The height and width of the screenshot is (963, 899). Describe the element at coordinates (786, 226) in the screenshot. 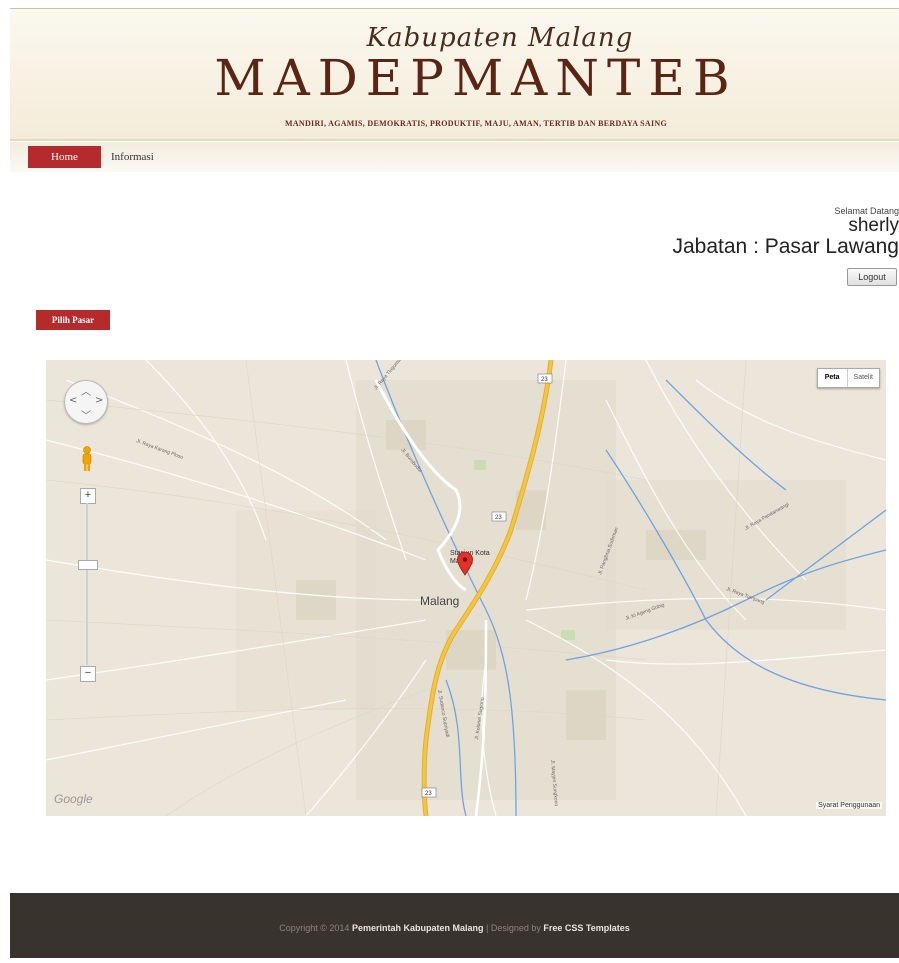

I see `welcome-username: sherly` at that location.